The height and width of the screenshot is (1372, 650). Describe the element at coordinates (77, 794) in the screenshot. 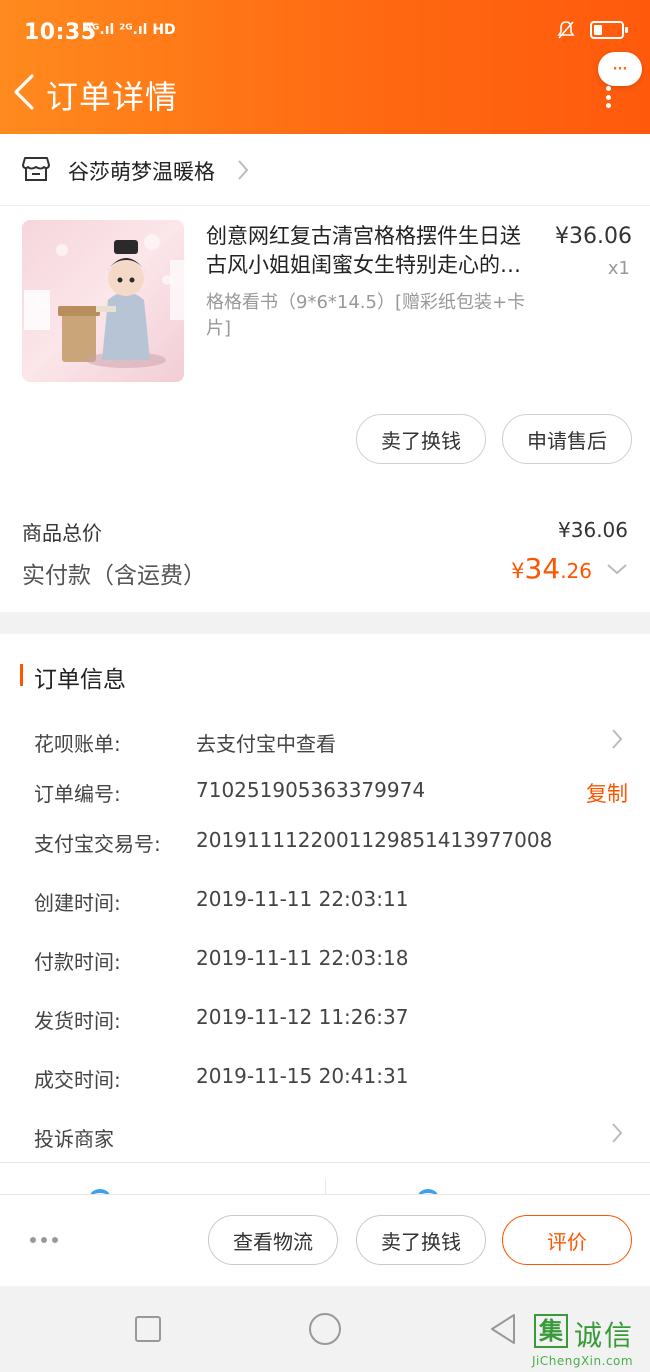

I see `order-number-label: 订单编号:` at that location.